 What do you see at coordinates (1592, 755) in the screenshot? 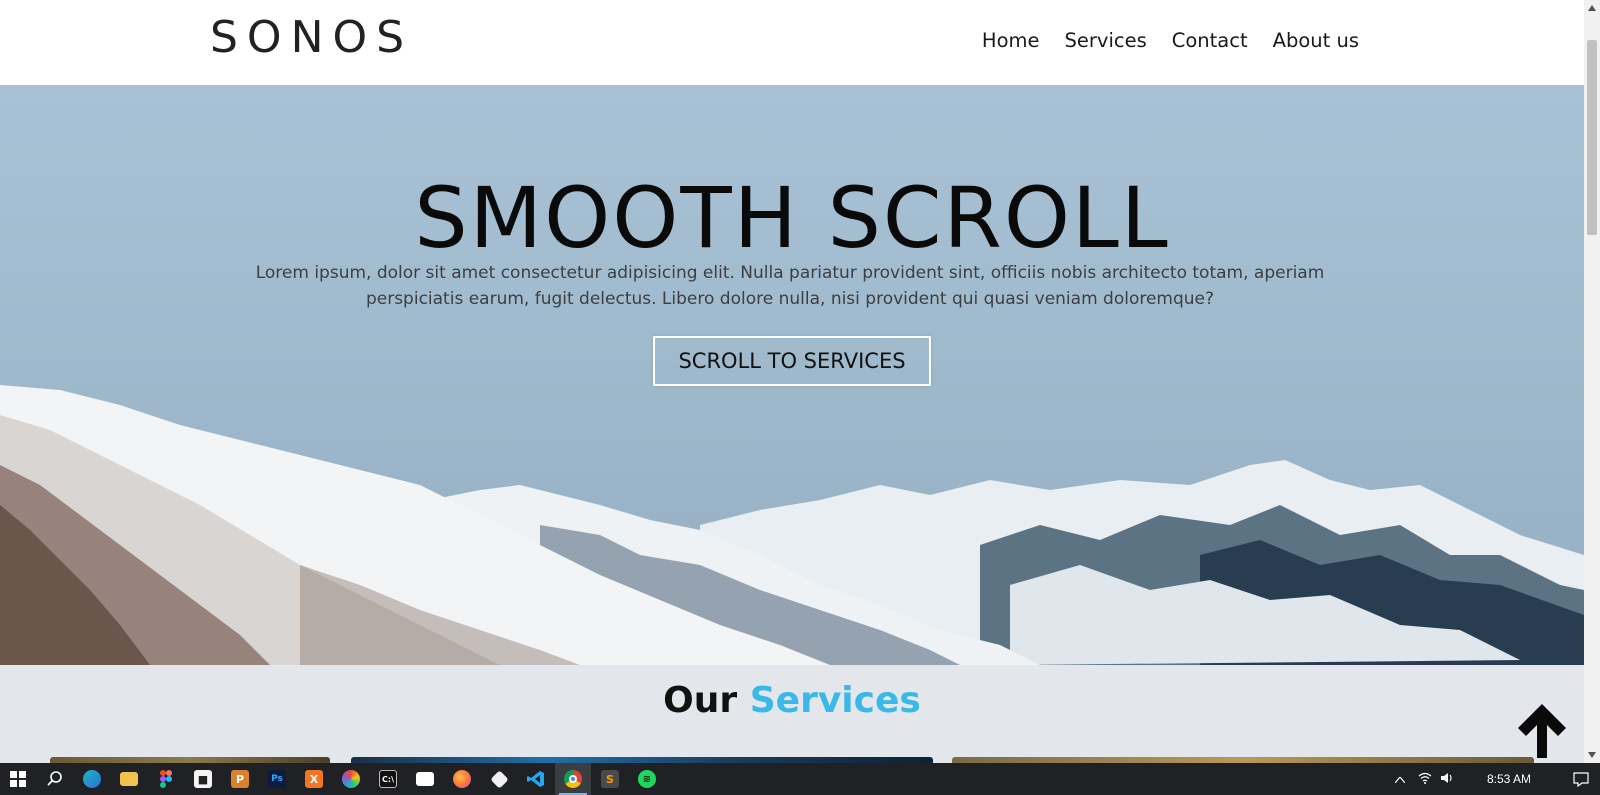
I see `scroll-down-arrow-icon` at bounding box center [1592, 755].